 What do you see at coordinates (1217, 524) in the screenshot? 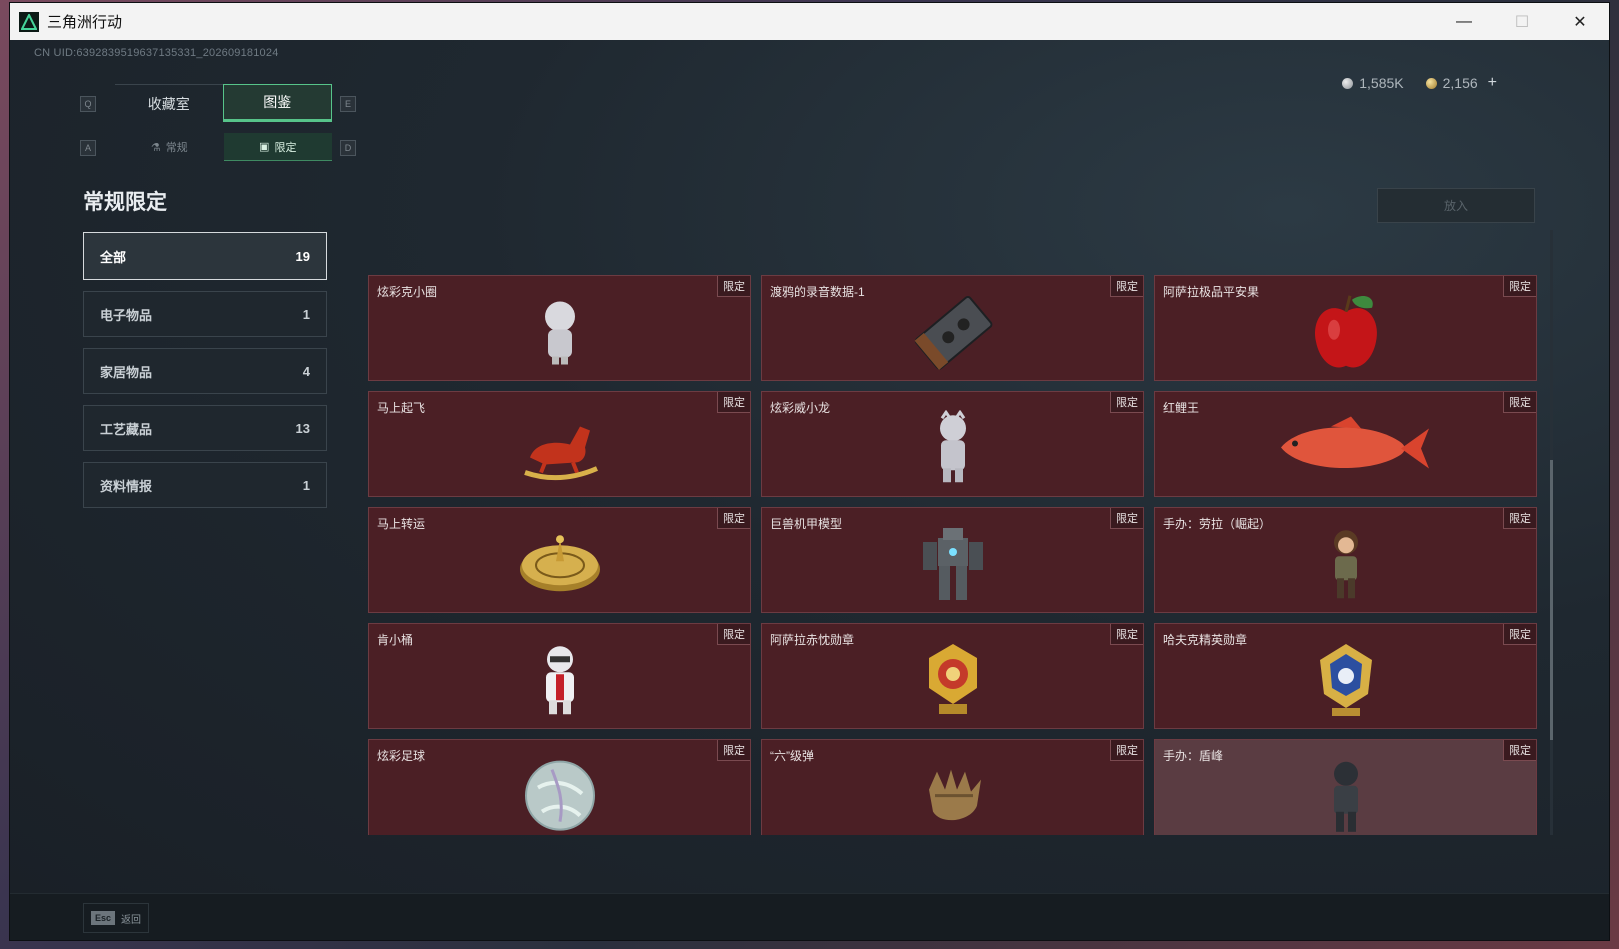
I see `item-name: 手办：劳拉（崛起）` at bounding box center [1217, 524].